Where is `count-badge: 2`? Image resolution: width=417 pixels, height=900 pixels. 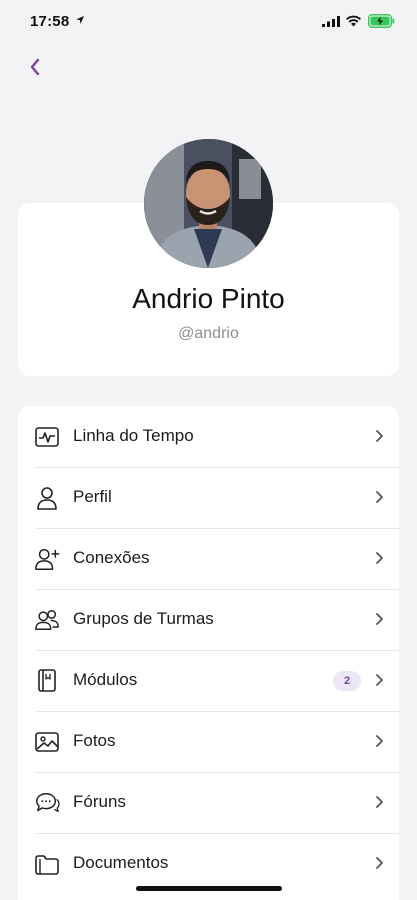
count-badge: 2 is located at coordinates (347, 681).